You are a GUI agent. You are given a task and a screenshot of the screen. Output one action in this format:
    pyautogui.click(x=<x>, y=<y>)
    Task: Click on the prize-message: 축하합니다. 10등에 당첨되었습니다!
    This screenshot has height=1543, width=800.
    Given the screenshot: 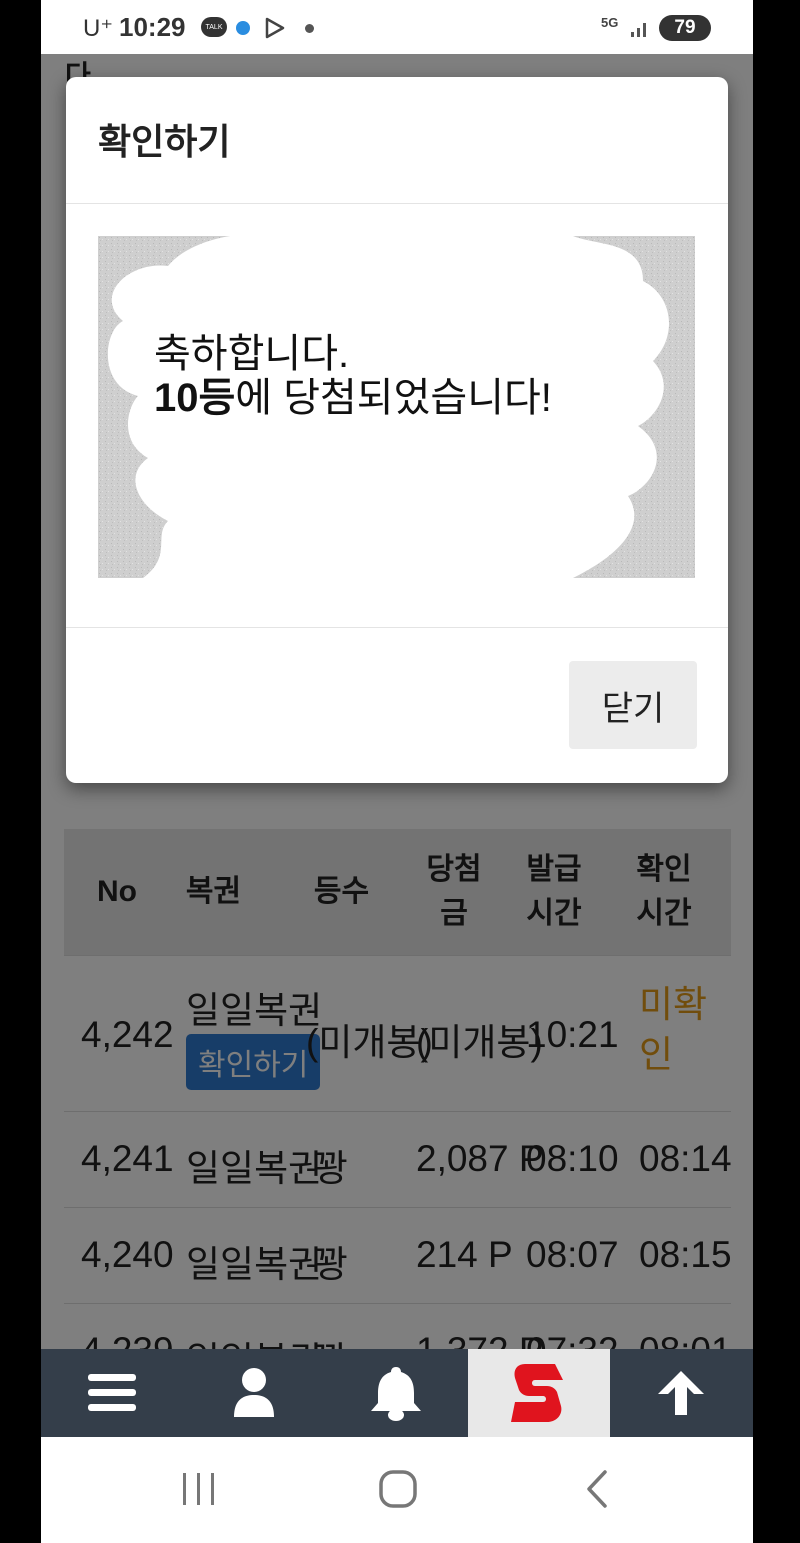 What is the action you would take?
    pyautogui.click(x=394, y=376)
    